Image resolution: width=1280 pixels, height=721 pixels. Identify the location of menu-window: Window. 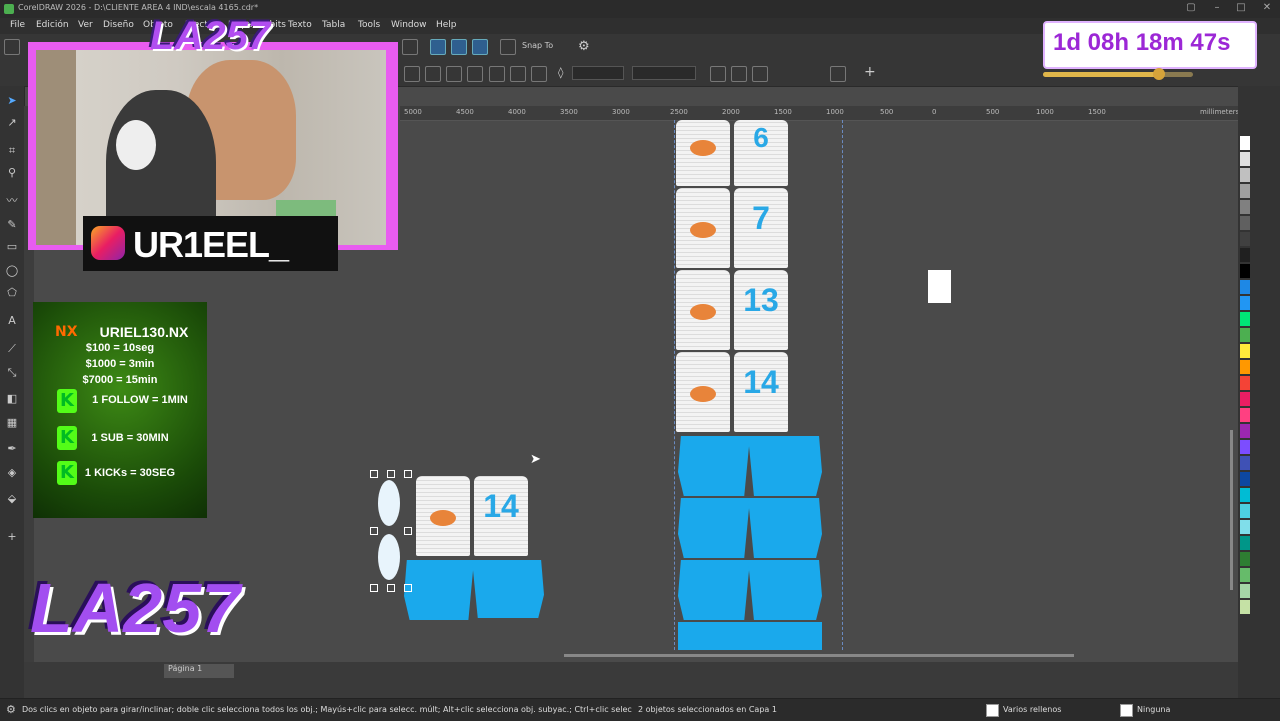
(409, 25).